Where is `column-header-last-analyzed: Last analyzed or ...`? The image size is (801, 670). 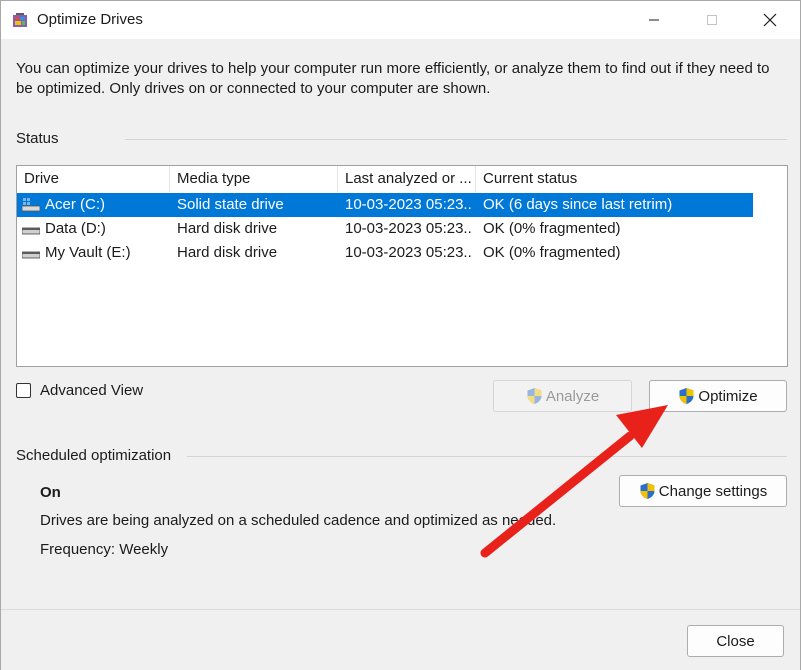 column-header-last-analyzed: Last analyzed or ... is located at coordinates (407, 179).